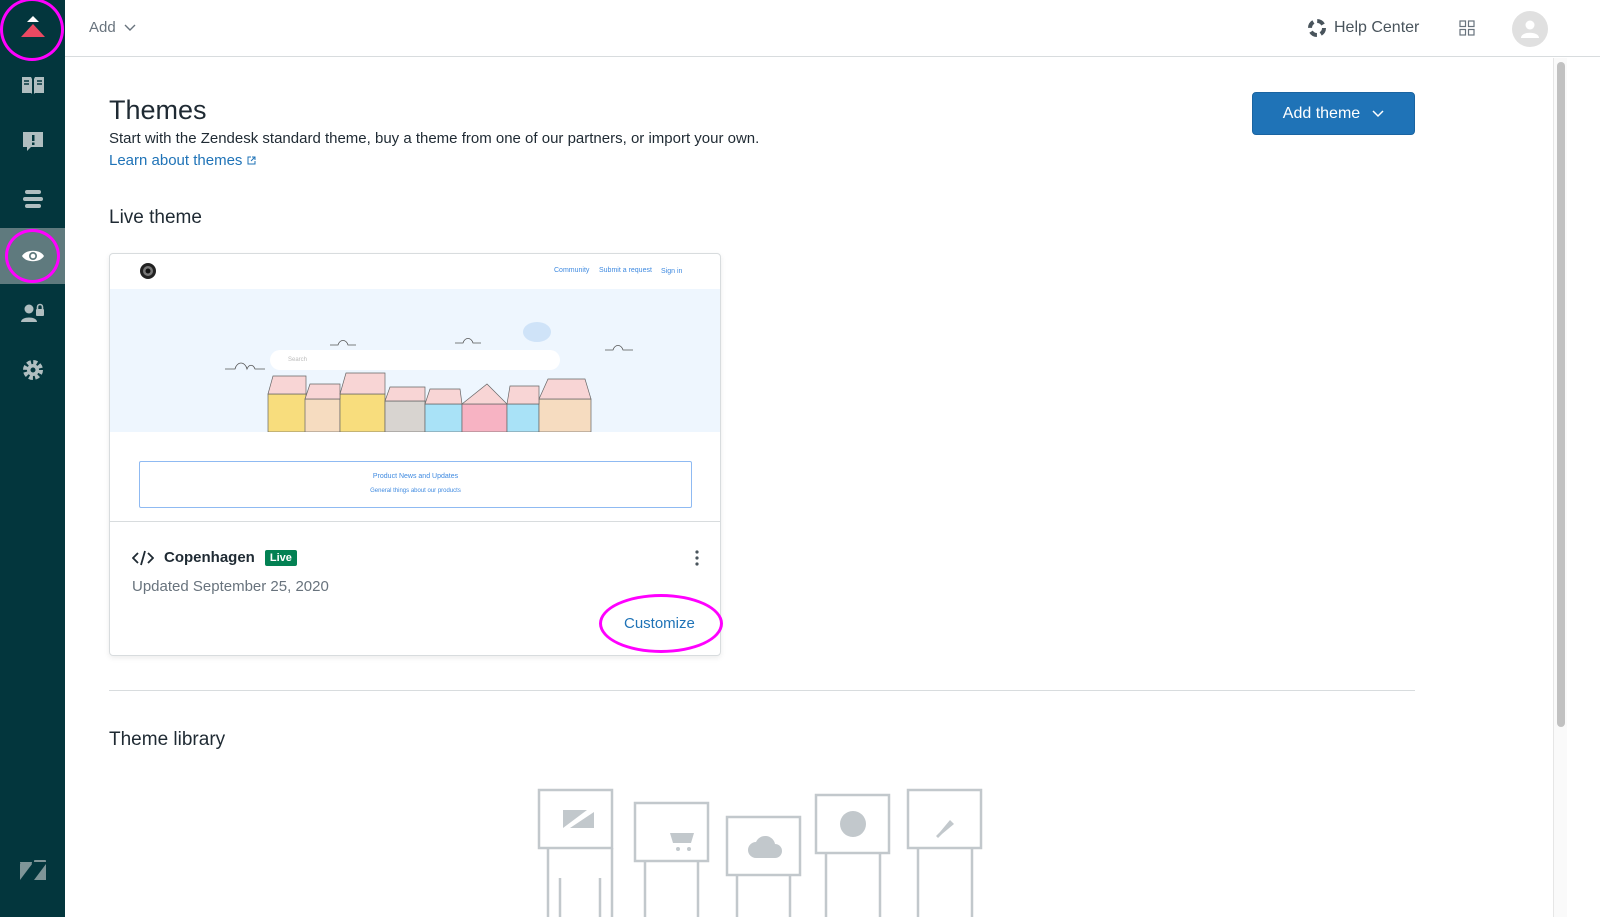 The height and width of the screenshot is (917, 1600). What do you see at coordinates (176, 160) in the screenshot?
I see `learn-link-label: Learn about themes` at bounding box center [176, 160].